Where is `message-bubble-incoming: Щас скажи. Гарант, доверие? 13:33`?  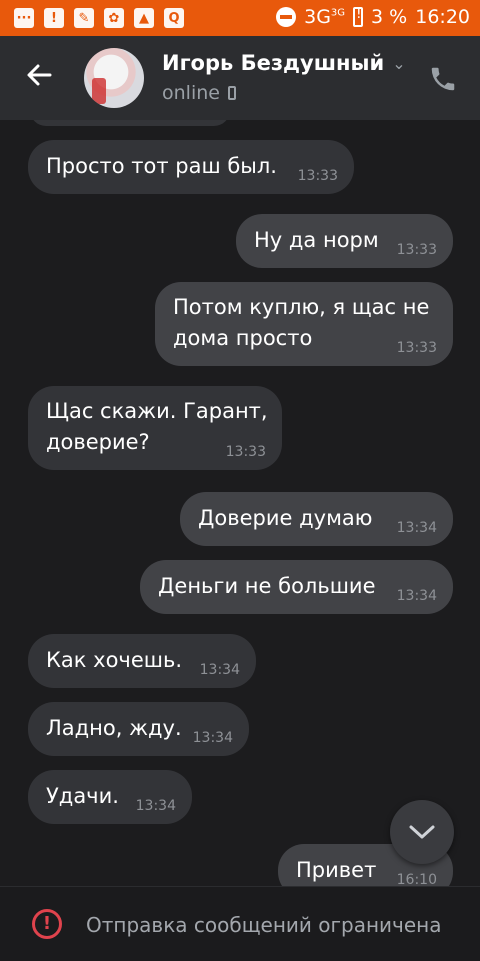
message-bubble-incoming: Щас скажи. Гарант, доверие? 13:33 is located at coordinates (155, 428).